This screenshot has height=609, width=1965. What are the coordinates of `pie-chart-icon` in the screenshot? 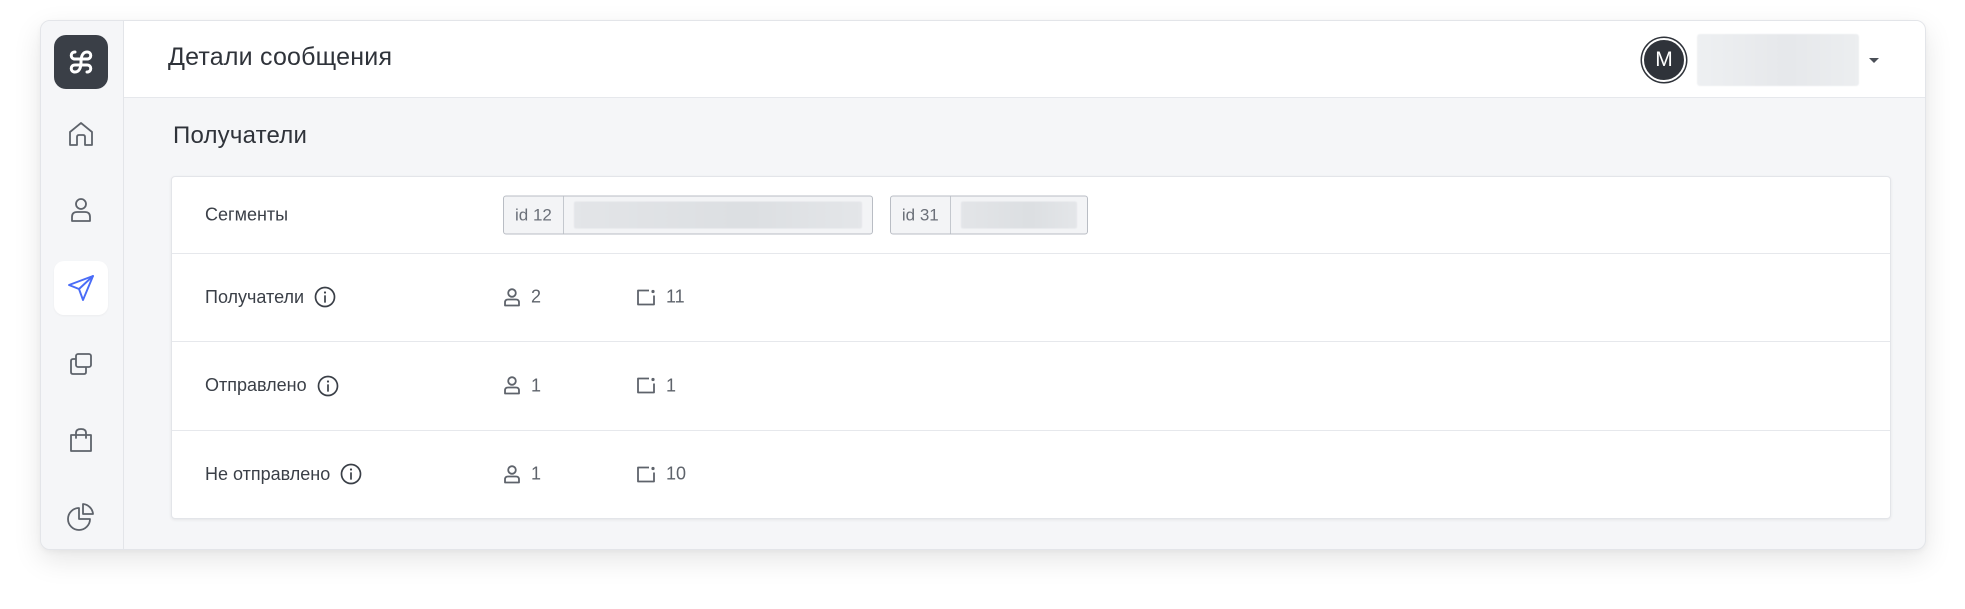 It's located at (80, 517).